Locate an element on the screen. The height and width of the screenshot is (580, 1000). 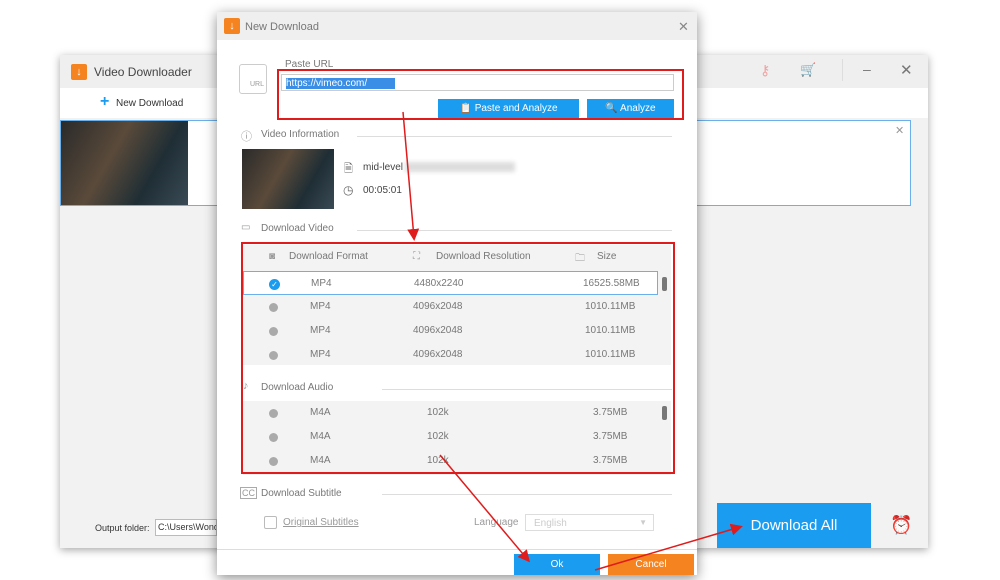
arrow-formats-to-ok is located at coordinates (484, 508).